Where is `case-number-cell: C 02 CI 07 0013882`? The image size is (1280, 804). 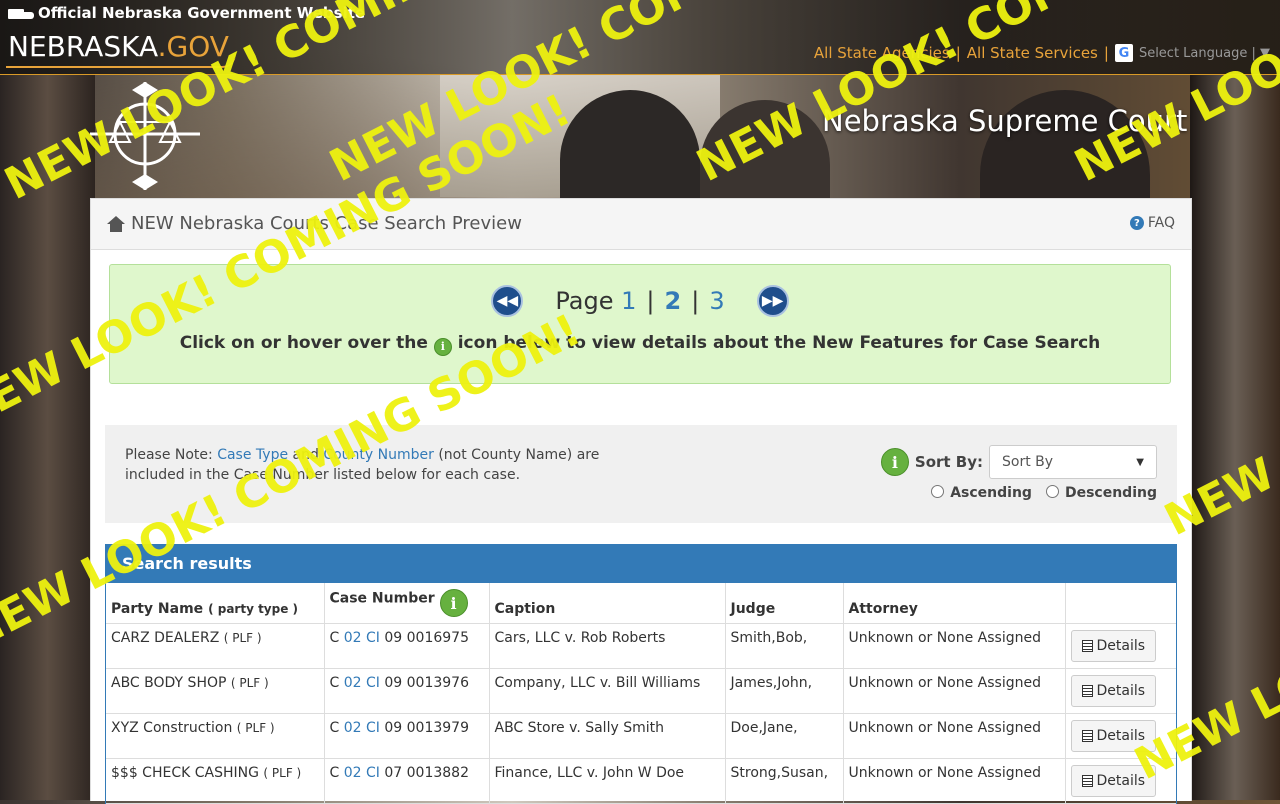
case-number-cell: C 02 CI 07 0013882 is located at coordinates (407, 781).